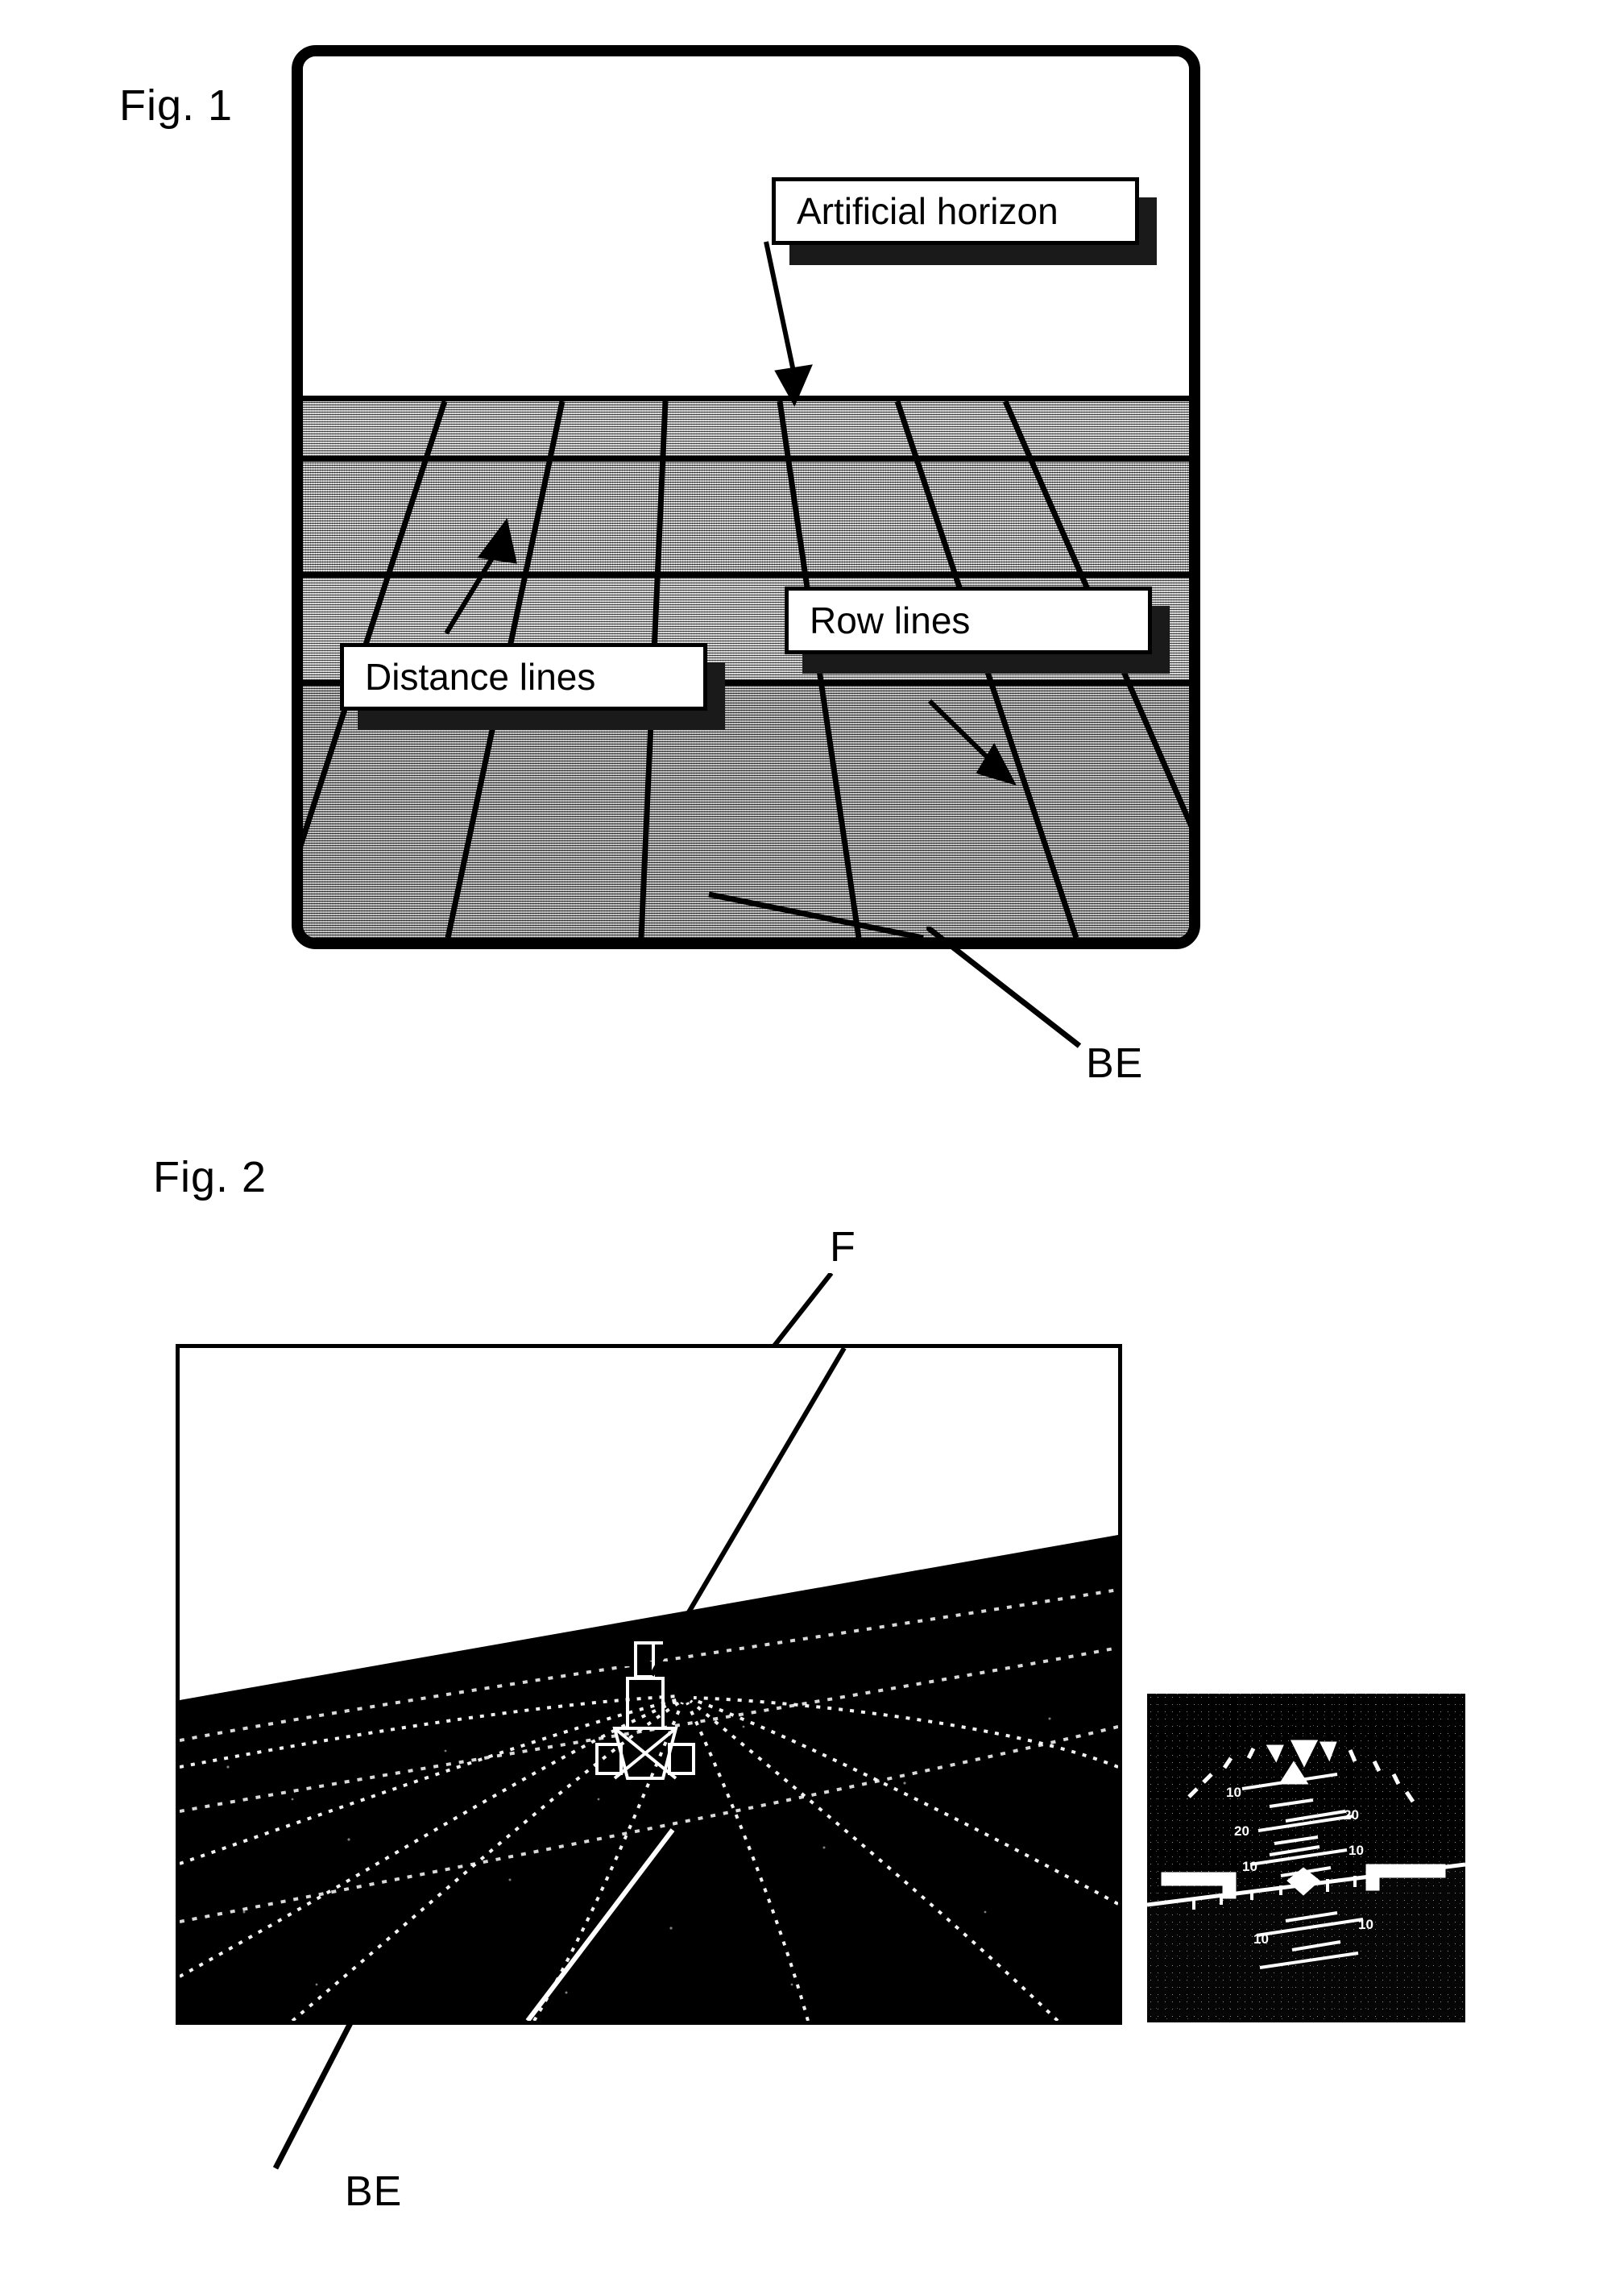  What do you see at coordinates (1291, 1803) in the screenshot?
I see `pitch-bar-p15` at bounding box center [1291, 1803].